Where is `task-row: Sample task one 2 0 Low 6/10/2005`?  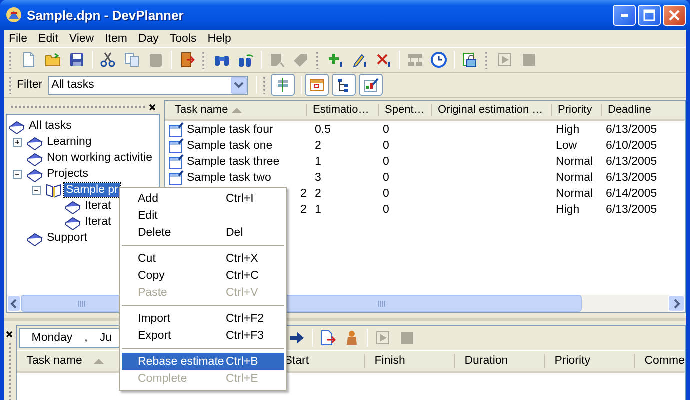 task-row: Sample task one 2 0 Low 6/10/2005 is located at coordinates (425, 146).